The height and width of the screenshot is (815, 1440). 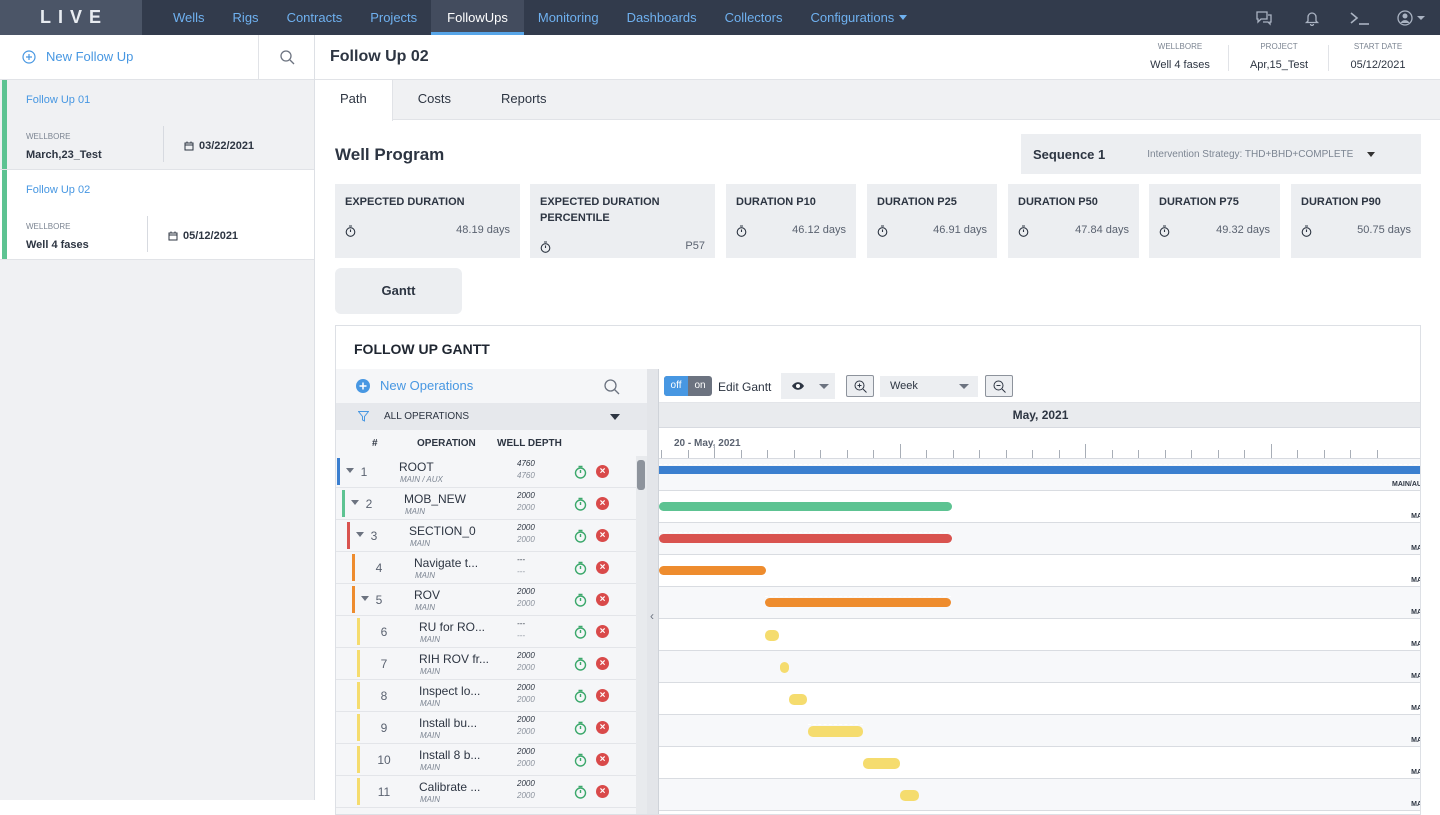 What do you see at coordinates (491, 416) in the screenshot?
I see `operations-filter: ALL OPERATIONS` at bounding box center [491, 416].